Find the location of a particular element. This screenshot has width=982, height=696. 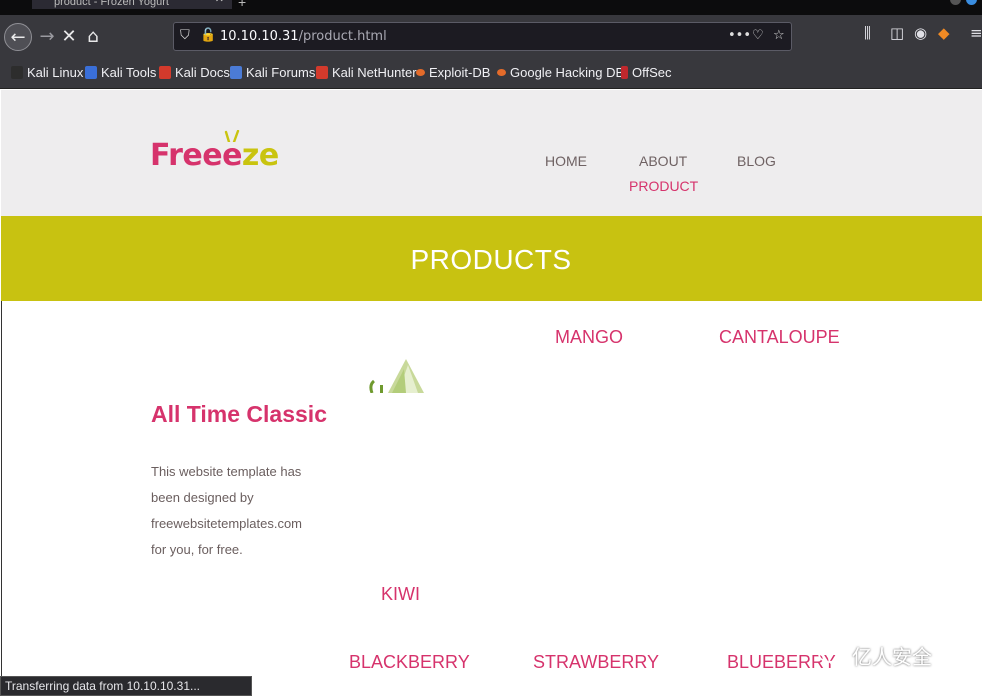

page-title: PRODUCTS is located at coordinates (491, 259).